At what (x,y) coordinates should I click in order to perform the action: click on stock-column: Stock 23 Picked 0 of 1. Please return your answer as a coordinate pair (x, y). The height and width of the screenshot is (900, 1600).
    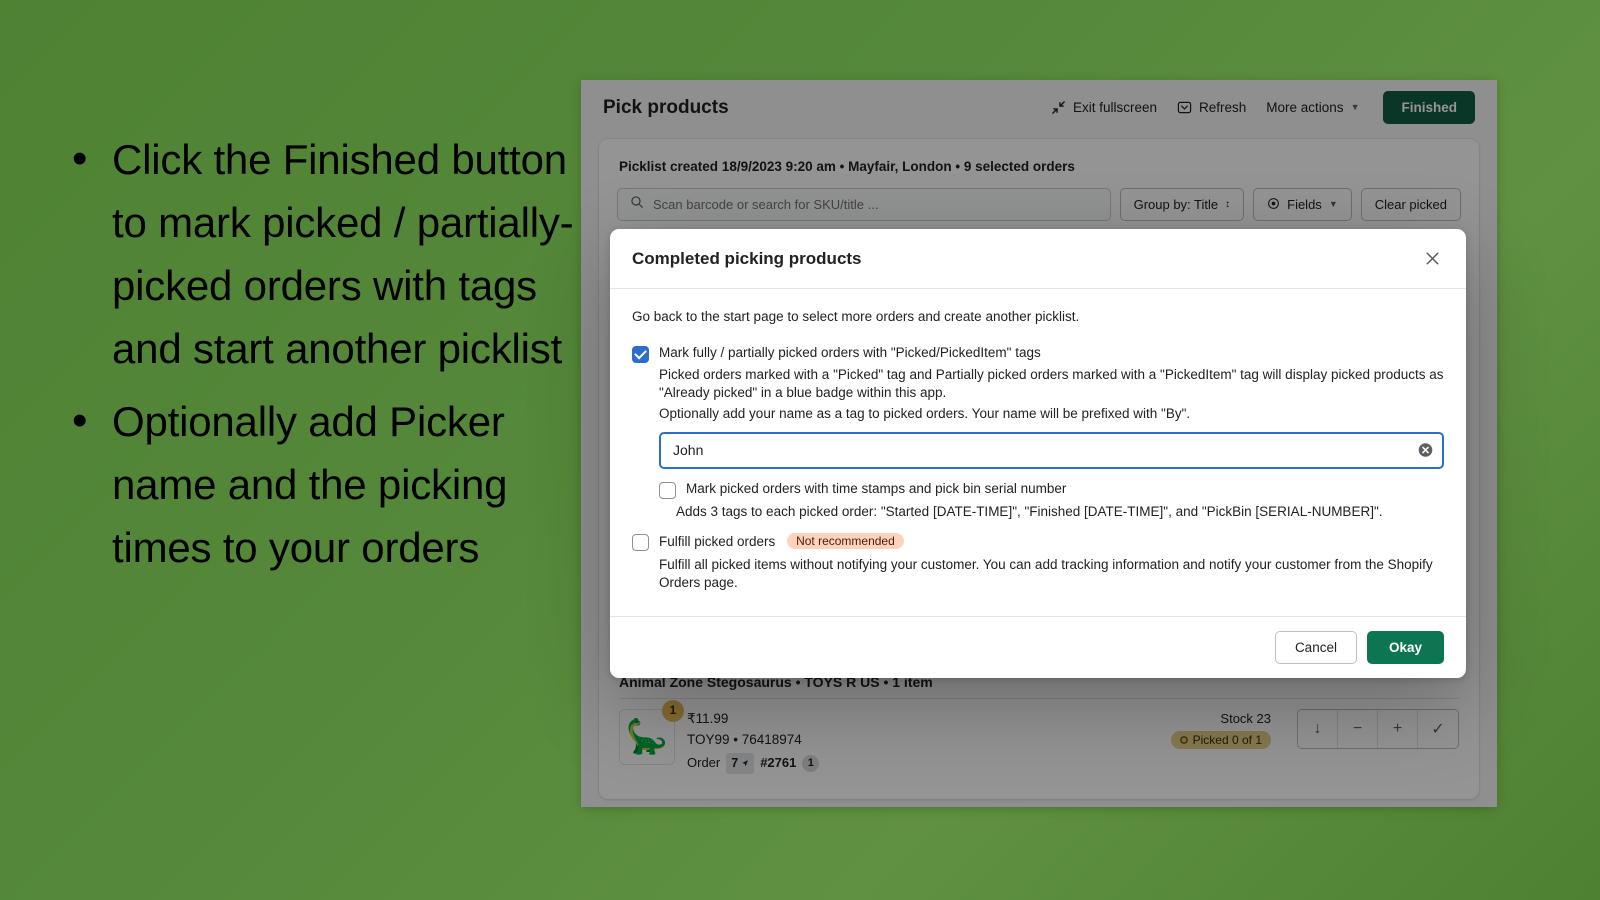
    Looking at the image, I should click on (1220, 729).